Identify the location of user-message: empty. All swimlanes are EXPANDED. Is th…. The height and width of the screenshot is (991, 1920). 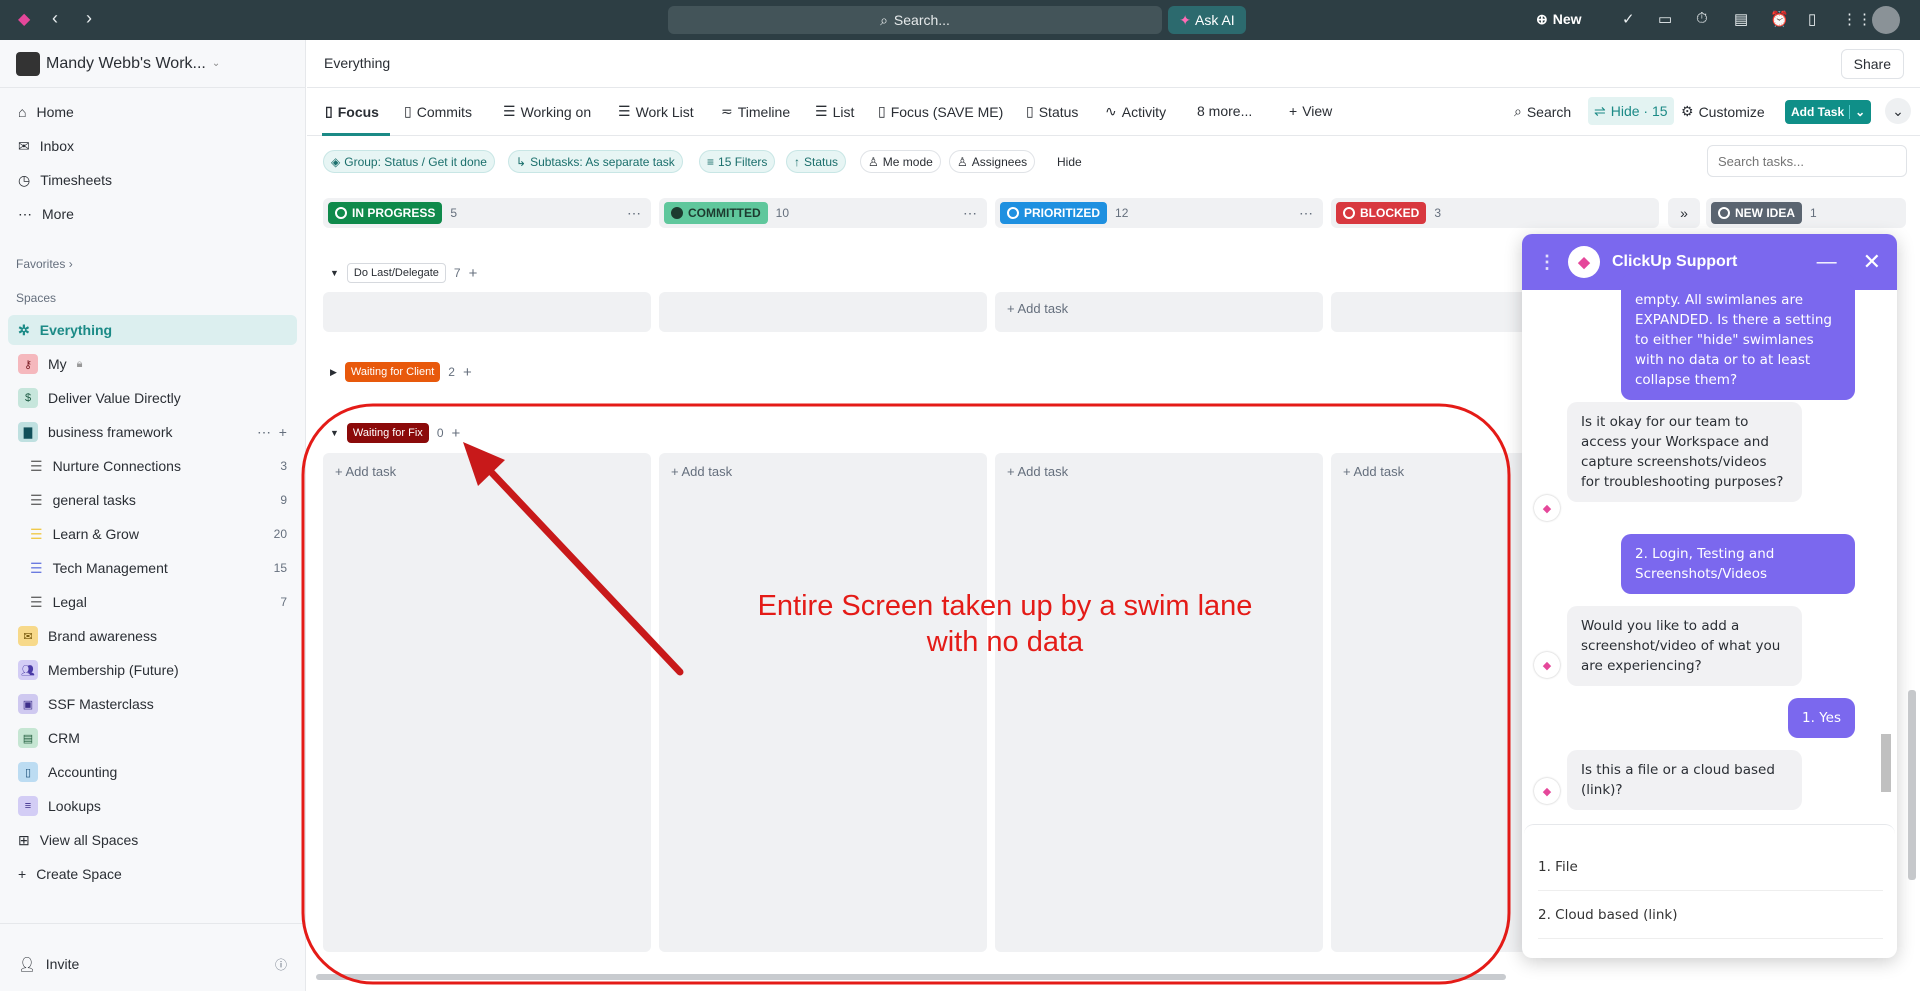
(1738, 337).